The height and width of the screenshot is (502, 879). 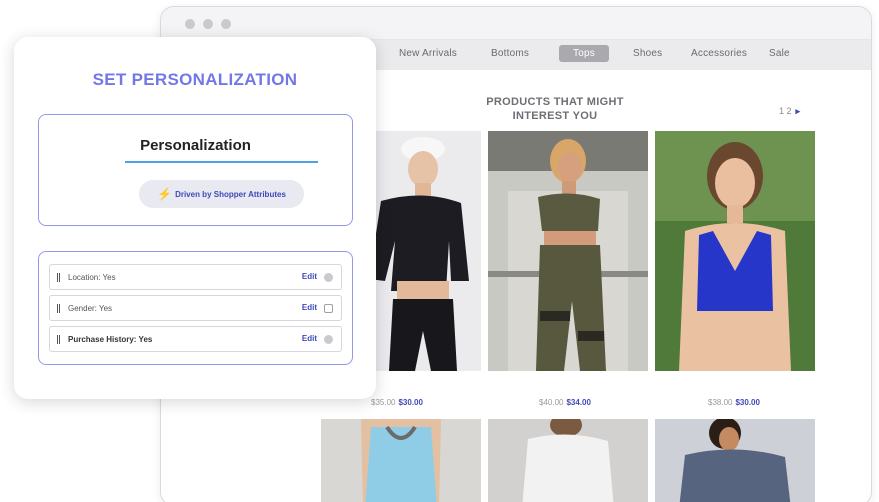 I want to click on driven-by-pill: ⚡ Driven by Shopper Attributes, so click(x=221, y=194).